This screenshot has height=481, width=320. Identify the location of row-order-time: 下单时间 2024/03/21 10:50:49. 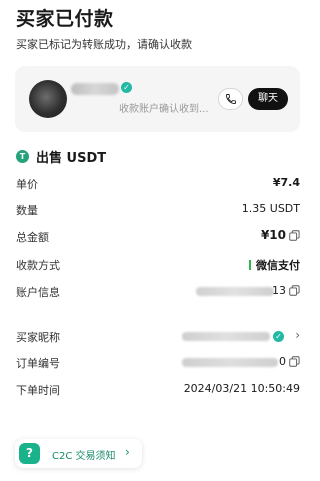
(158, 390).